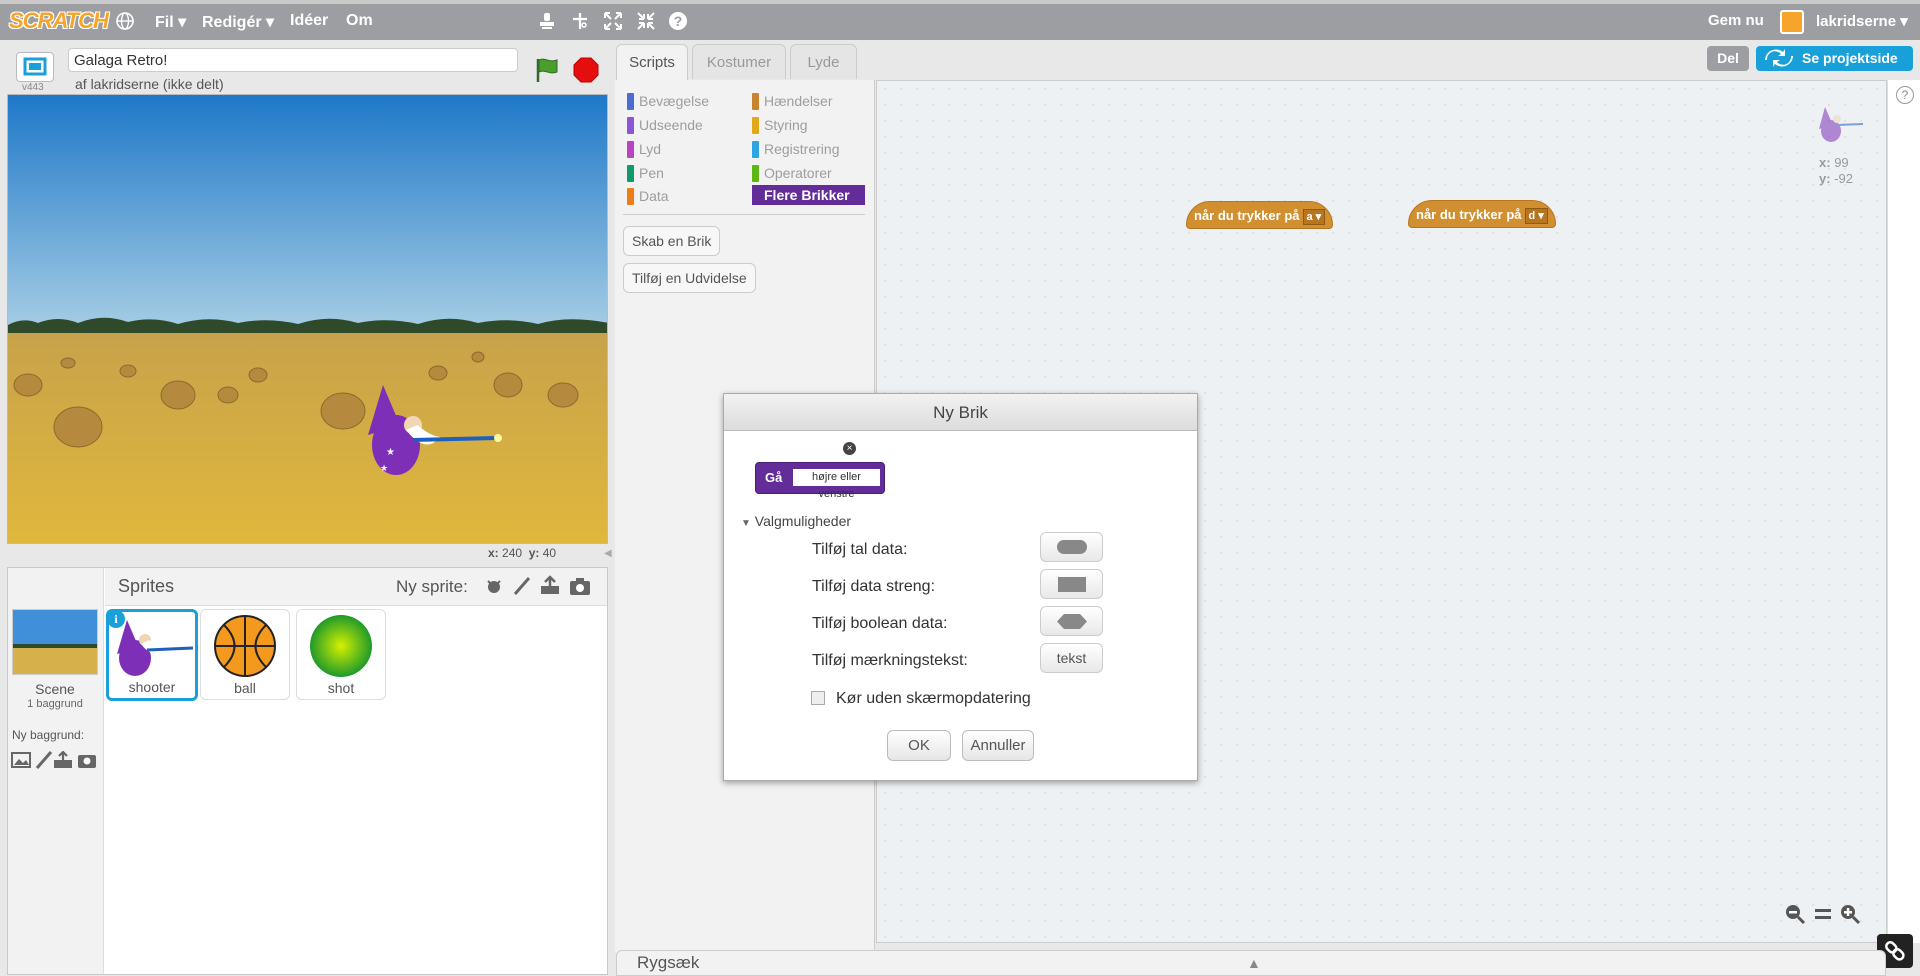  Describe the element at coordinates (170, 22) in the screenshot. I see `menu-file: Fil ▾` at that location.